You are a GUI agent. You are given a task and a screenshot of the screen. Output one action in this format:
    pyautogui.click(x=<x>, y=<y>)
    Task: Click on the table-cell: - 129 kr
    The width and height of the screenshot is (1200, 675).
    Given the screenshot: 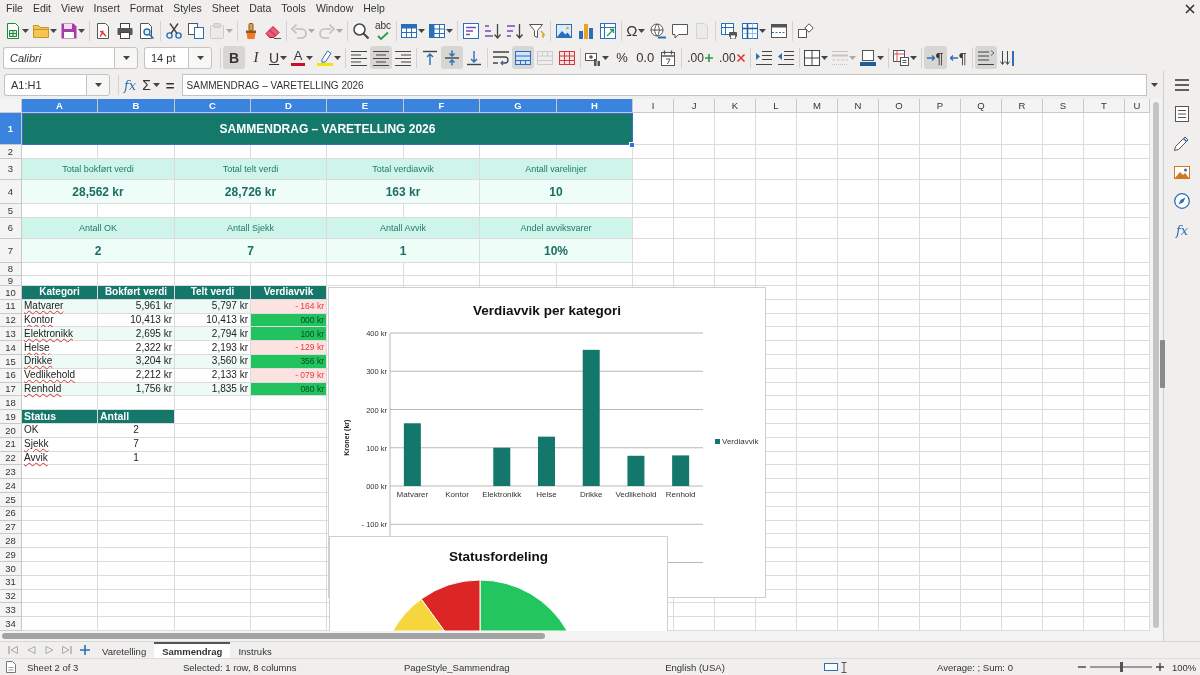 What is the action you would take?
    pyautogui.click(x=289, y=348)
    